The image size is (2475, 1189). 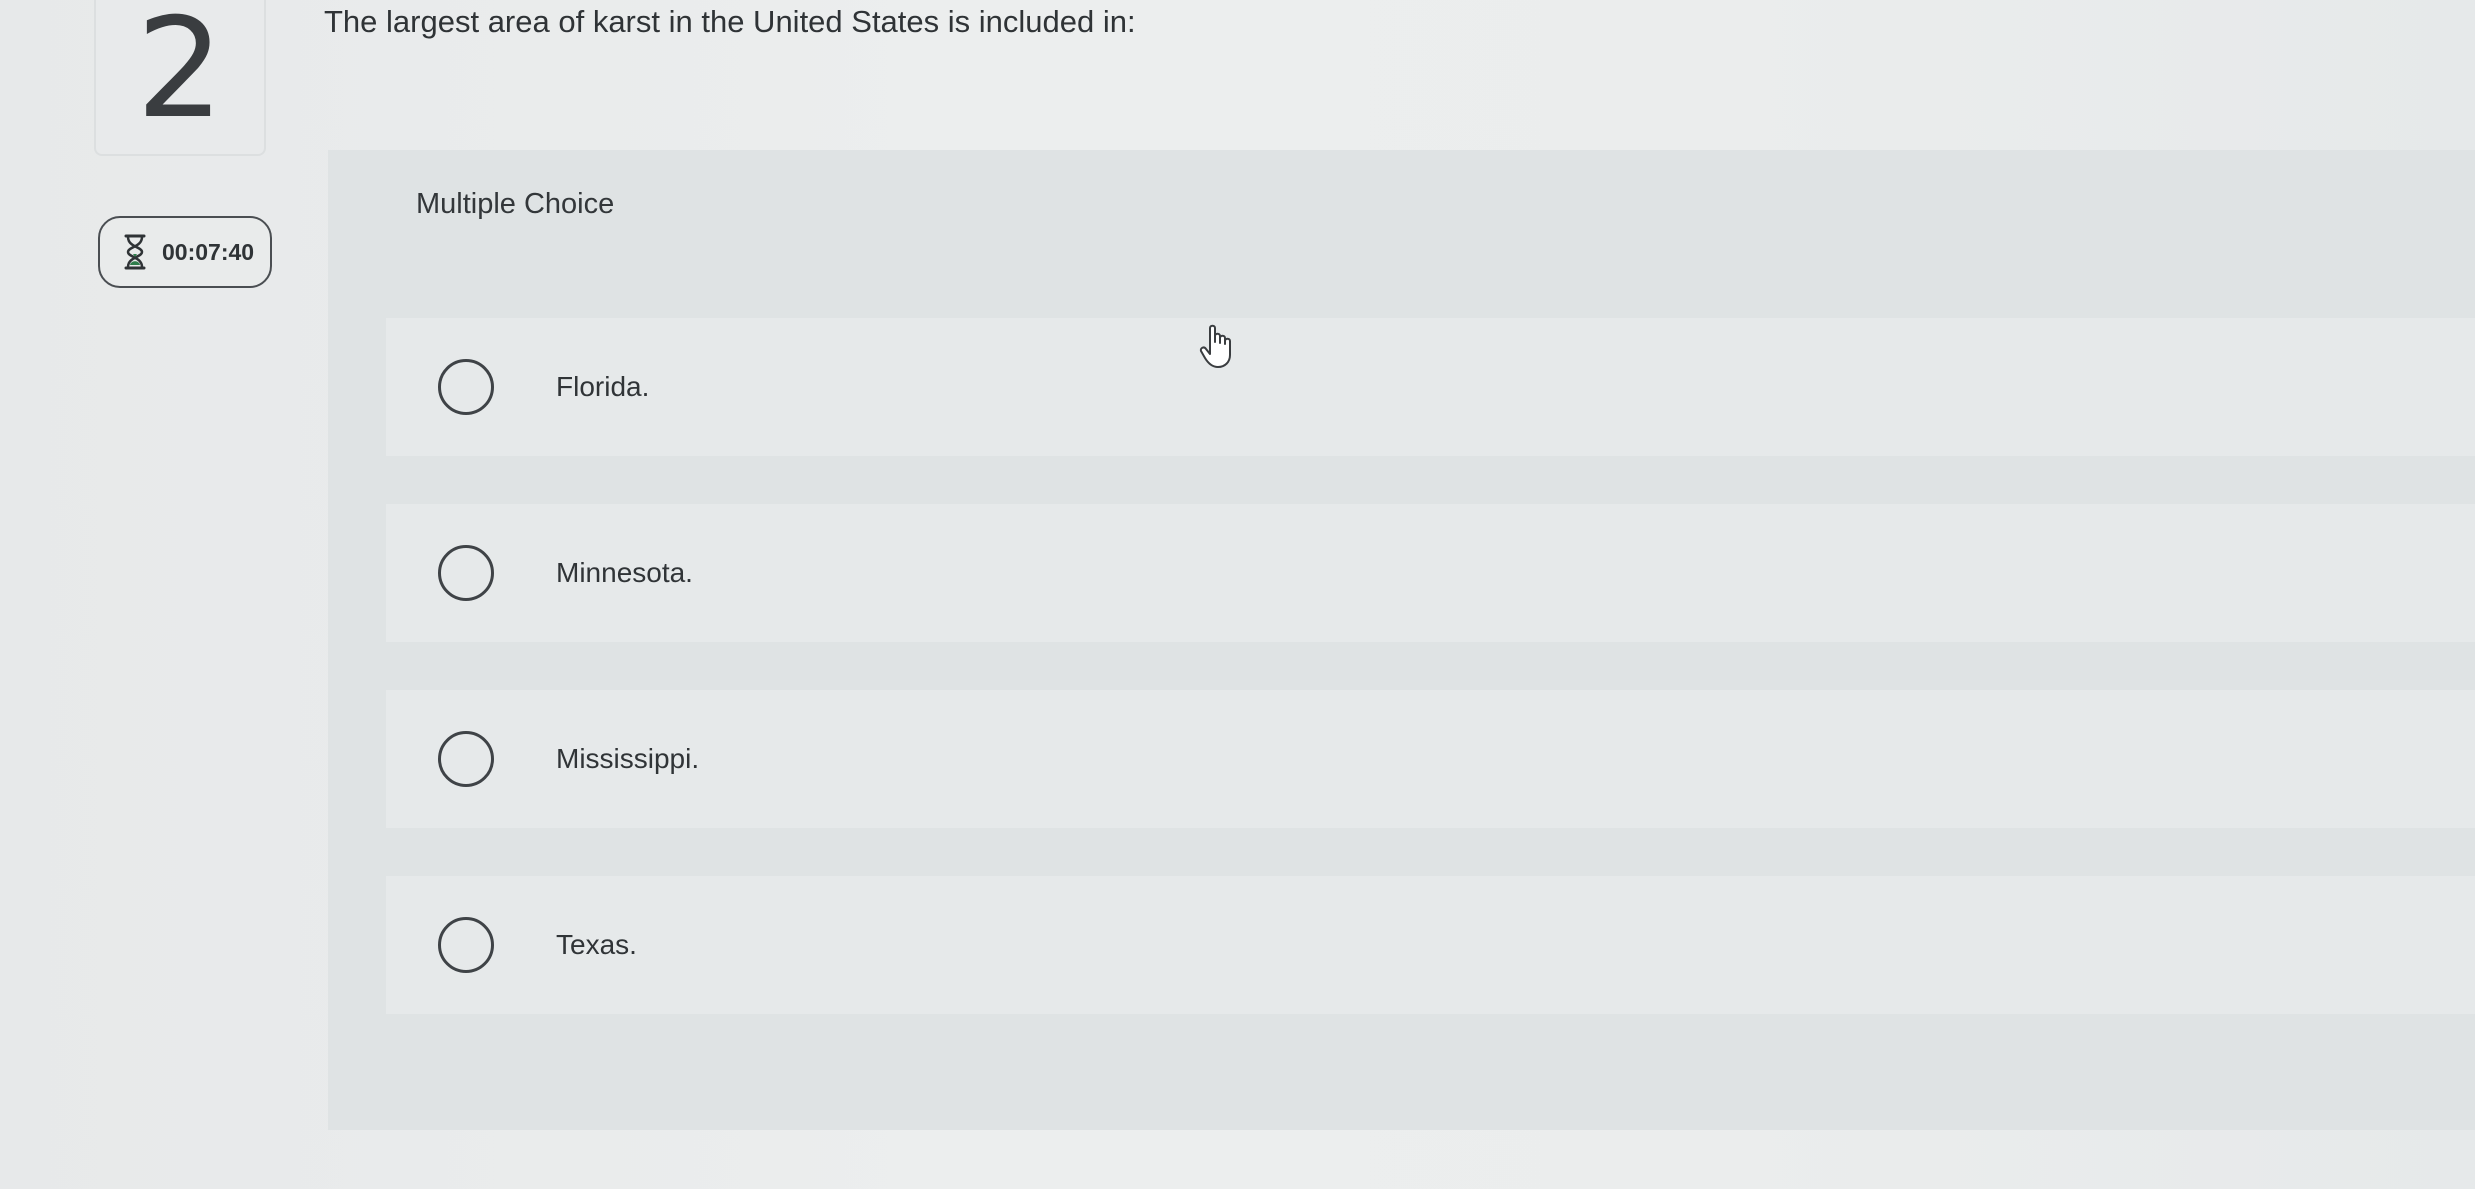 I want to click on multiple-choice-title: Multiple Choice, so click(x=515, y=204).